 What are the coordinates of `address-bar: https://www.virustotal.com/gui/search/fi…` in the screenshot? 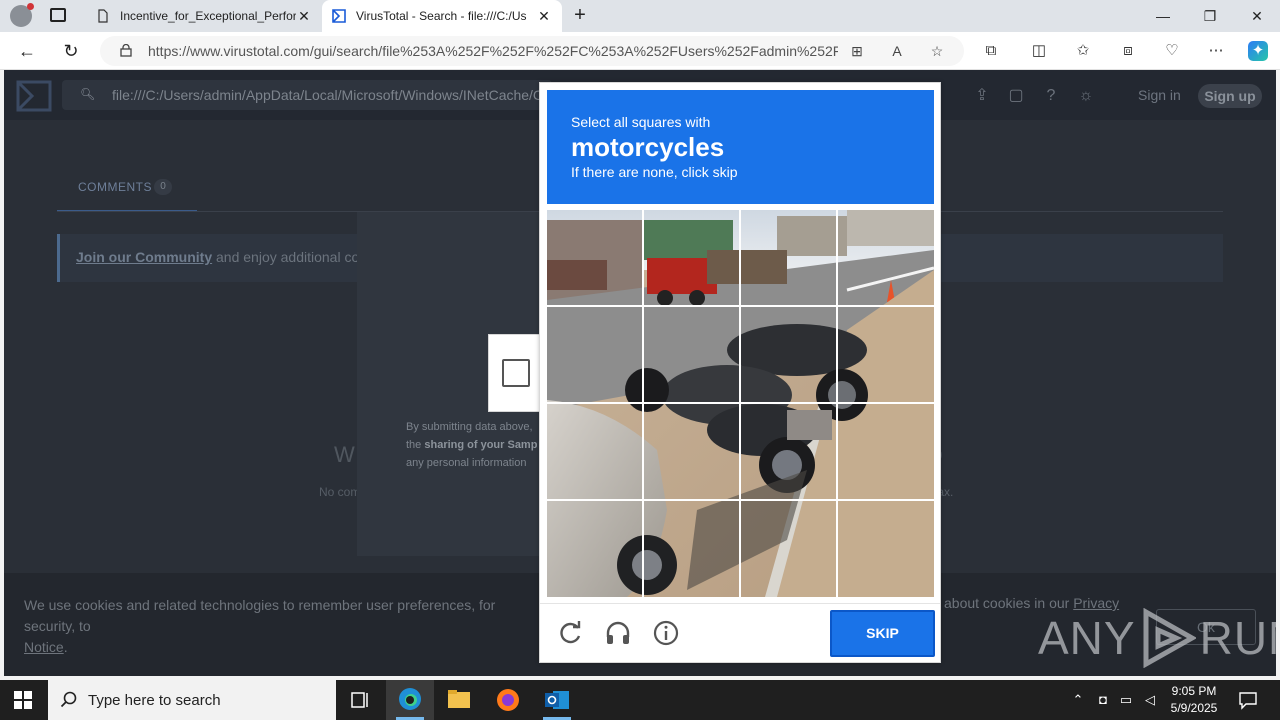 It's located at (532, 51).